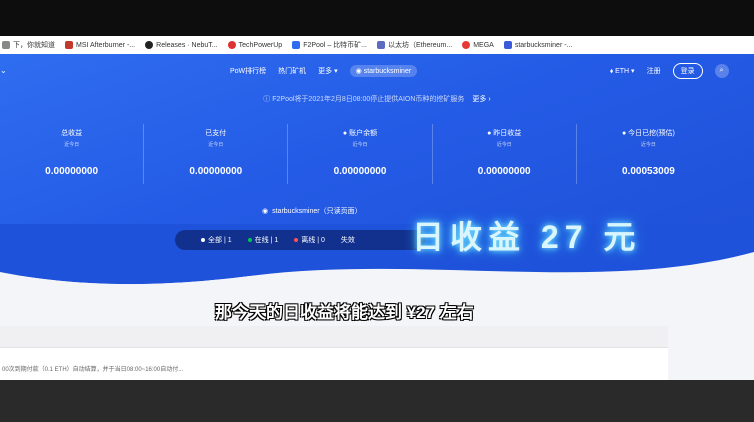  I want to click on stat-label: ● 今日已挖(预估), so click(648, 133).